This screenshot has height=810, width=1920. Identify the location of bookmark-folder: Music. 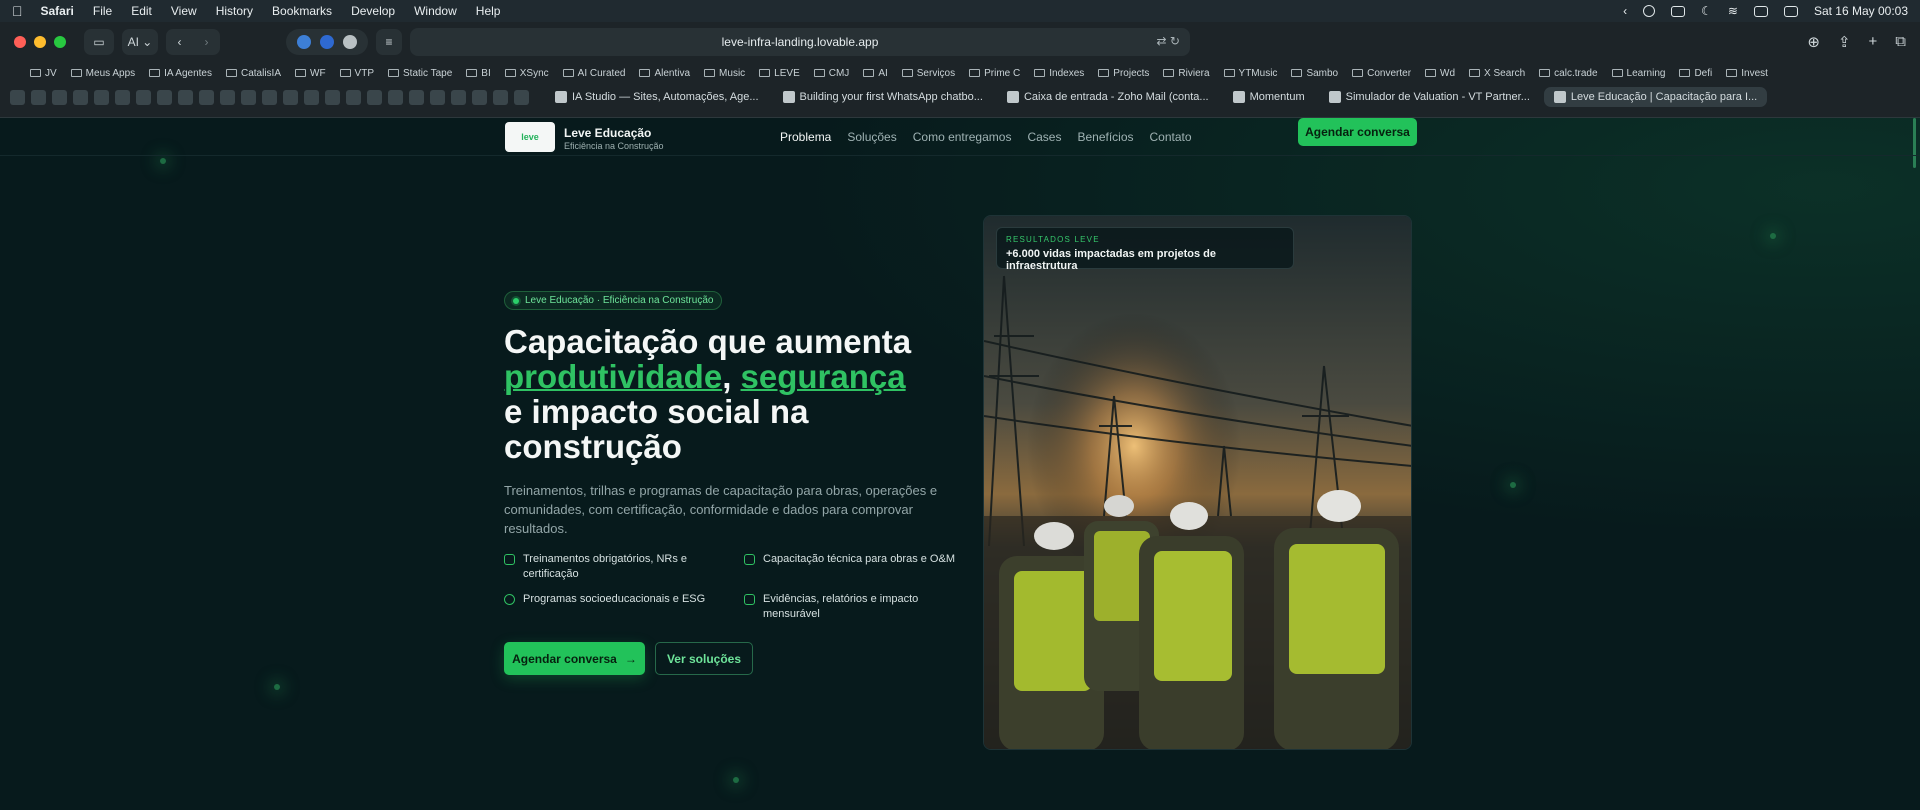
(724, 73).